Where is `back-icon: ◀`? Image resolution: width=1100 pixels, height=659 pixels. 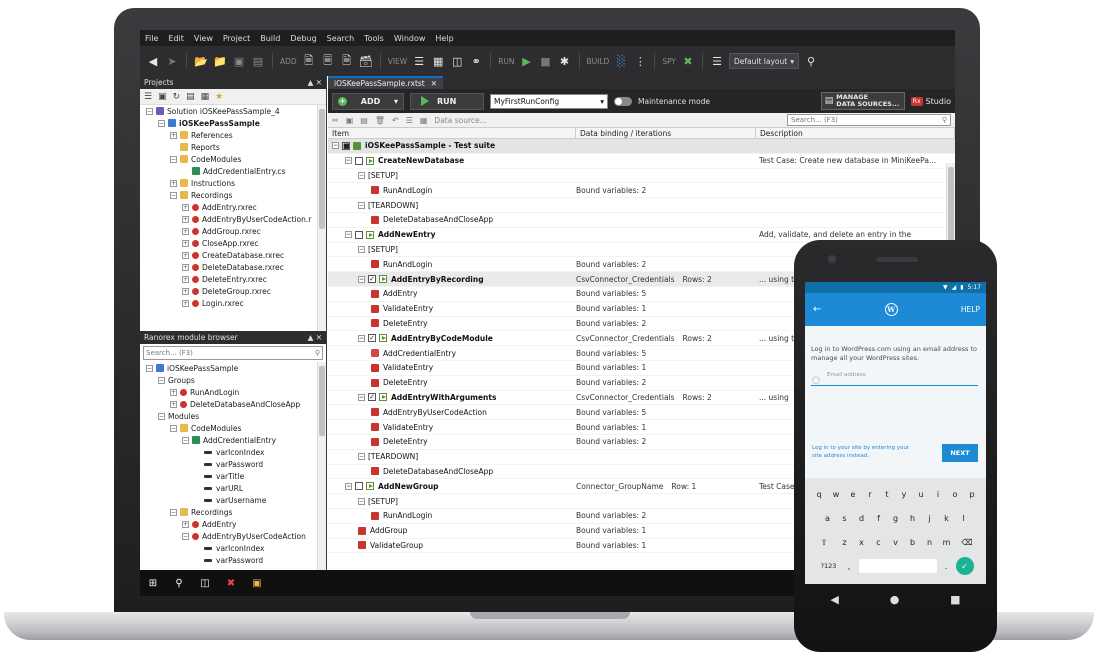
back-icon: ◀ is located at coordinates (153, 61).